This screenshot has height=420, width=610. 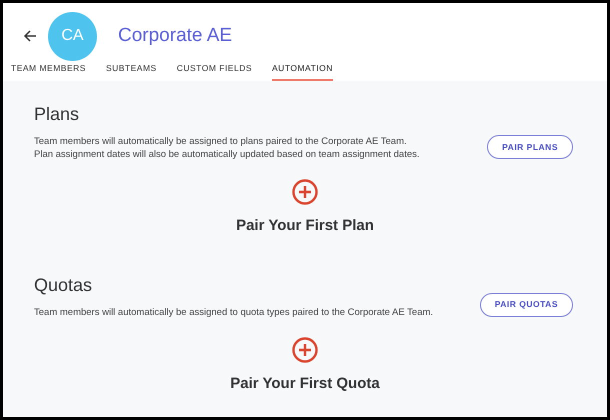 What do you see at coordinates (64, 285) in the screenshot?
I see `section-title: Quotas` at bounding box center [64, 285].